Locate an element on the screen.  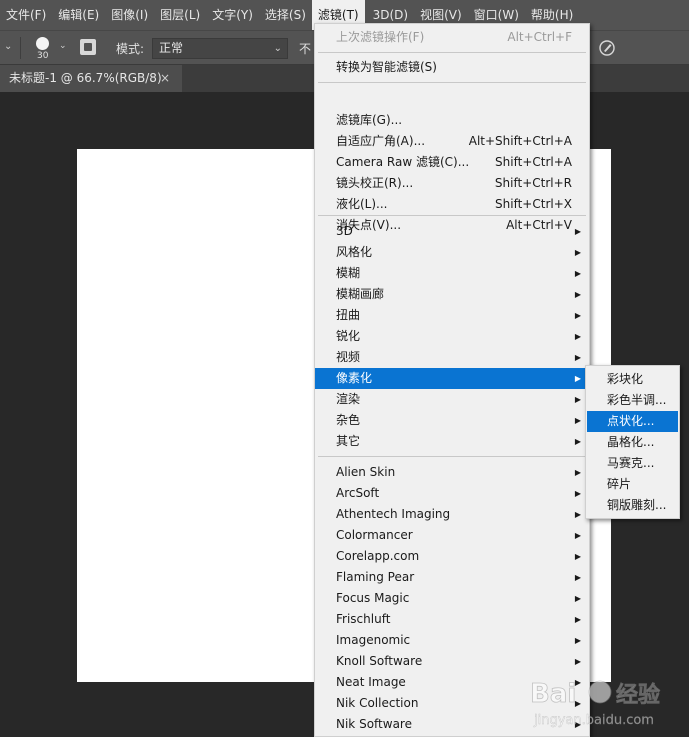
menu-item-label: Focus Magic is located at coordinates (373, 598).